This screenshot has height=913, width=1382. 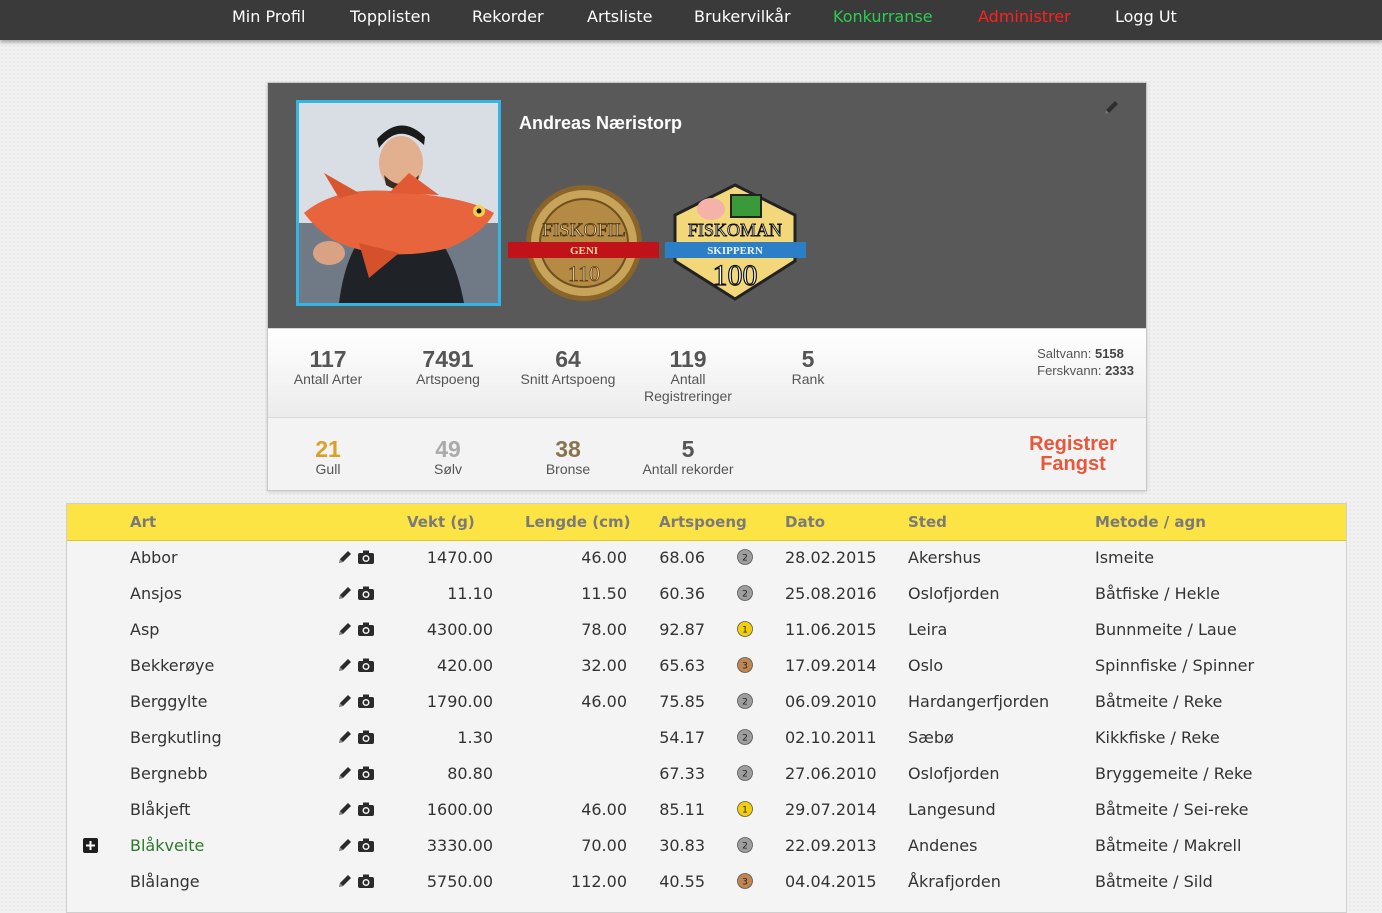 What do you see at coordinates (156, 593) in the screenshot?
I see `cell-art: Ansjos` at bounding box center [156, 593].